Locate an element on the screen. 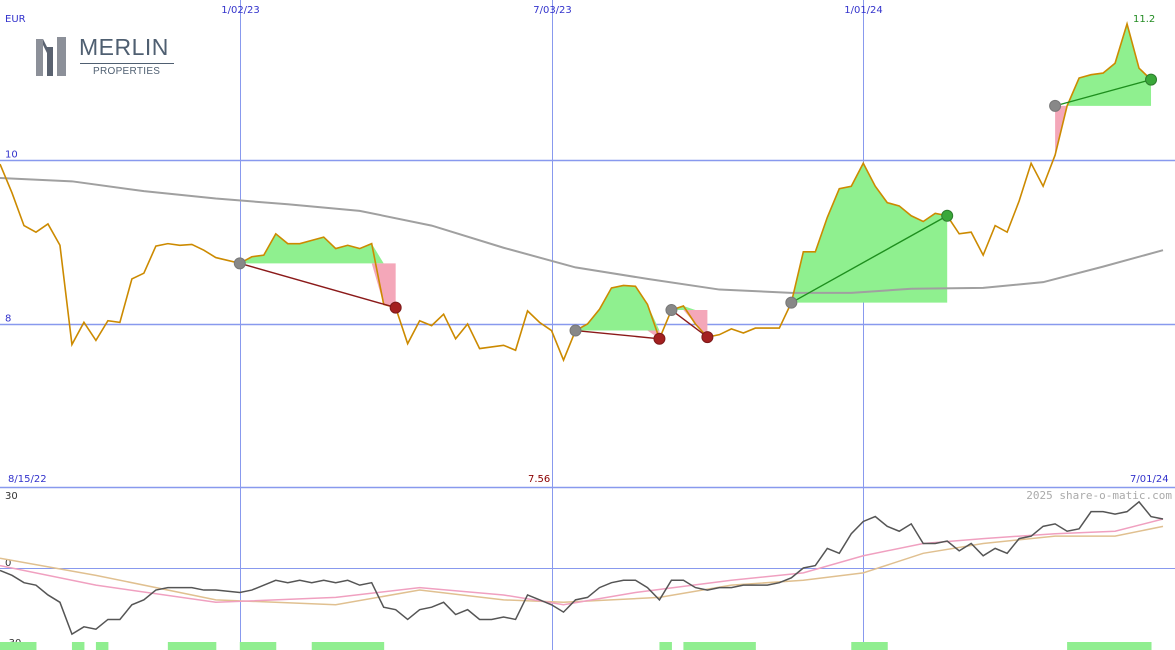  logo-divider is located at coordinates (127, 63).